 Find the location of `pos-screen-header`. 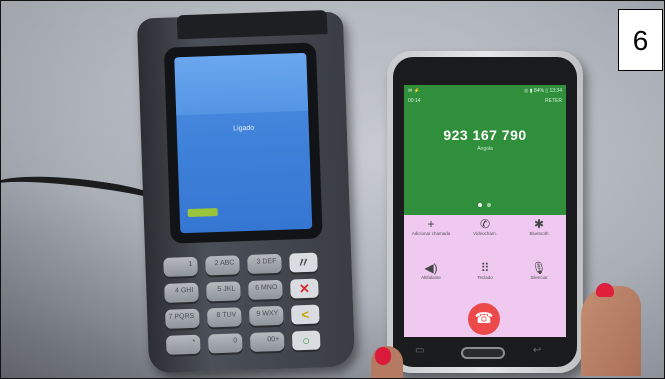

pos-screen-header is located at coordinates (241, 84).